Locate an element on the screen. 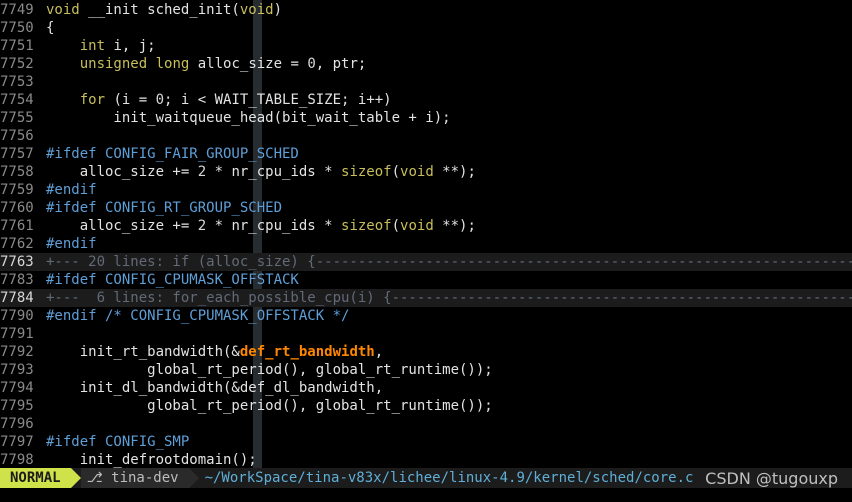 This screenshot has width=852, height=502. code-token: init_waitqueue_head(bit_wait_table + i); is located at coordinates (248, 118).